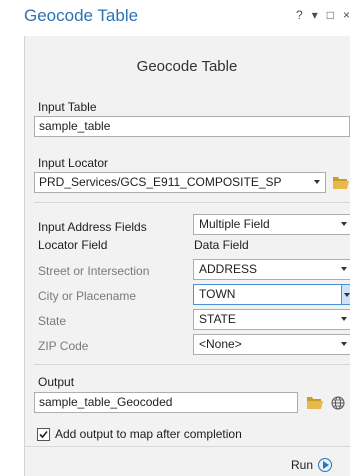  I want to click on checkmark-icon, so click(43, 434).